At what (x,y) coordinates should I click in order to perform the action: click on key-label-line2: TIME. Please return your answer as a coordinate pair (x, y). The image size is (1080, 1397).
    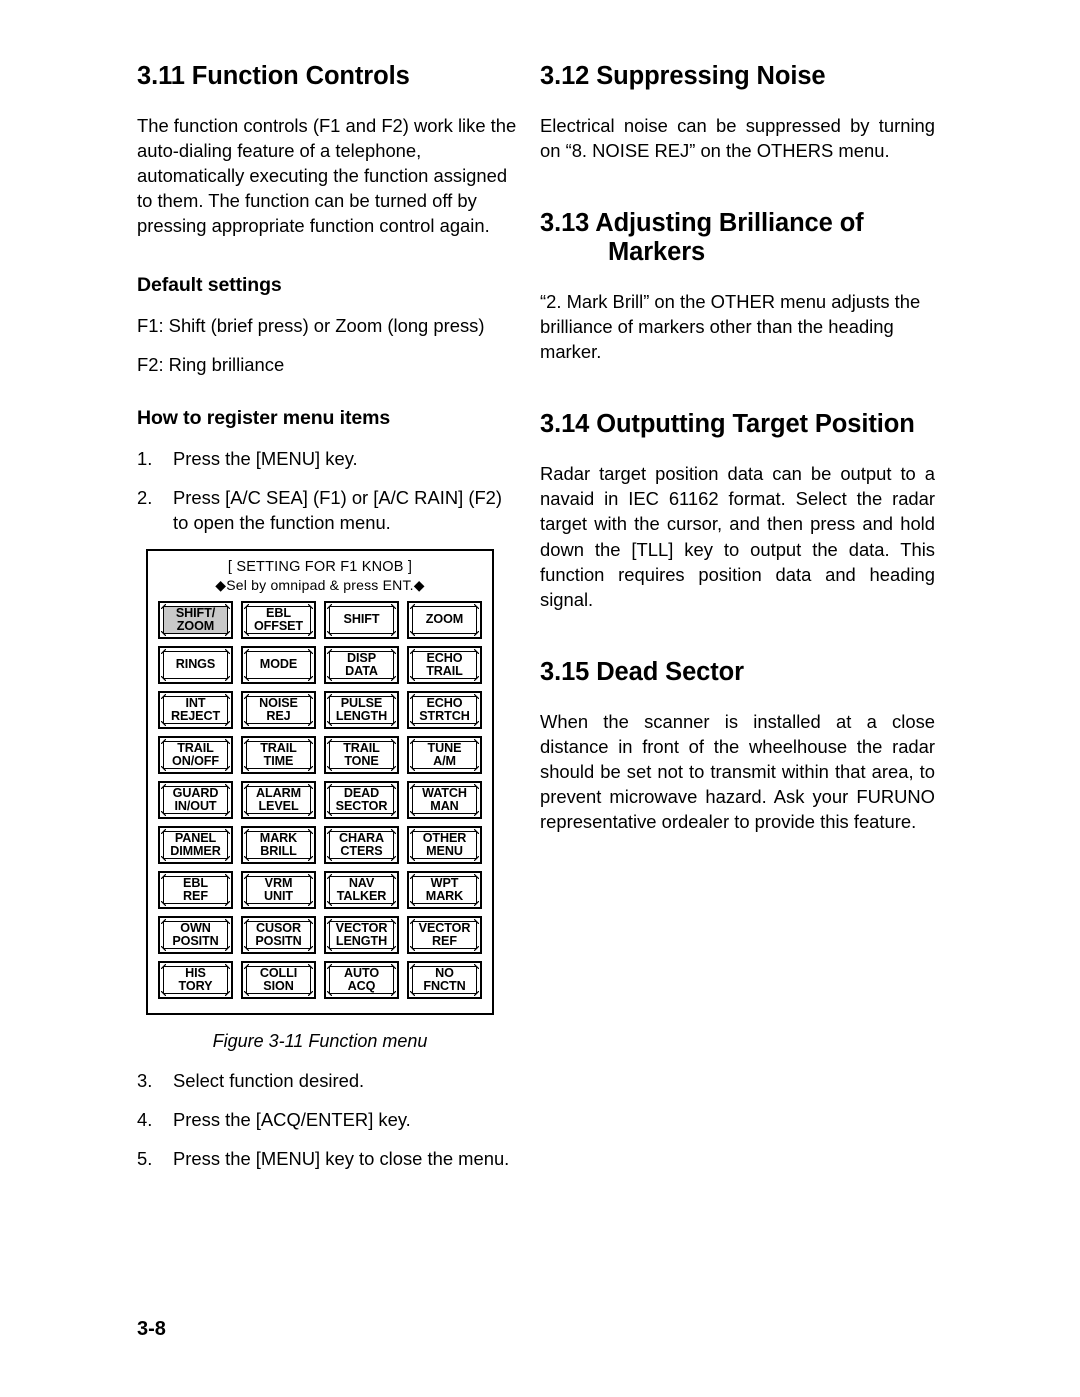
    Looking at the image, I should click on (278, 761).